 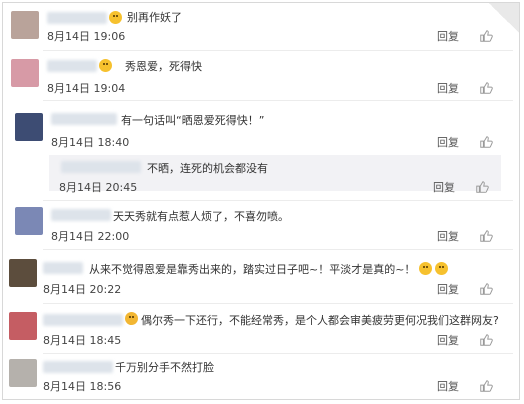 I want to click on comment-time: 8月14日 18:56, so click(x=82, y=386).